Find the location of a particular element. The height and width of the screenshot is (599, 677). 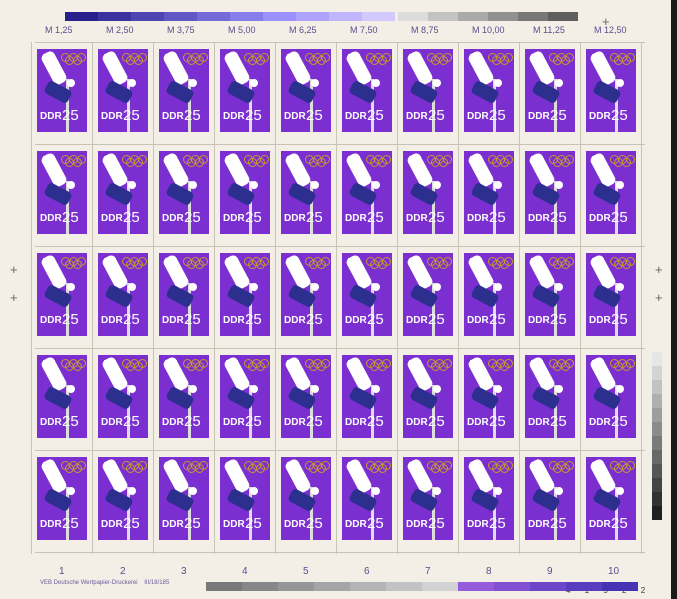

value-label: M 11,25 is located at coordinates (549, 30).